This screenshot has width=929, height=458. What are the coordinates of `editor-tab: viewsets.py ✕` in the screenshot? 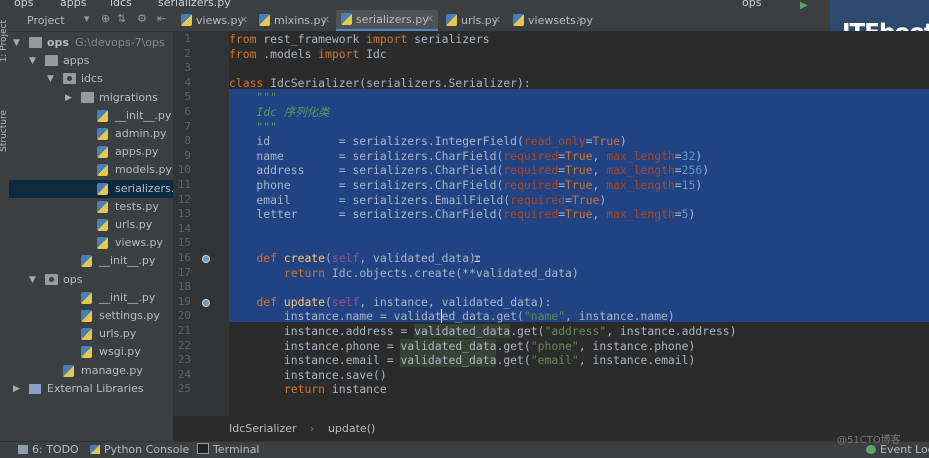 It's located at (550, 20).